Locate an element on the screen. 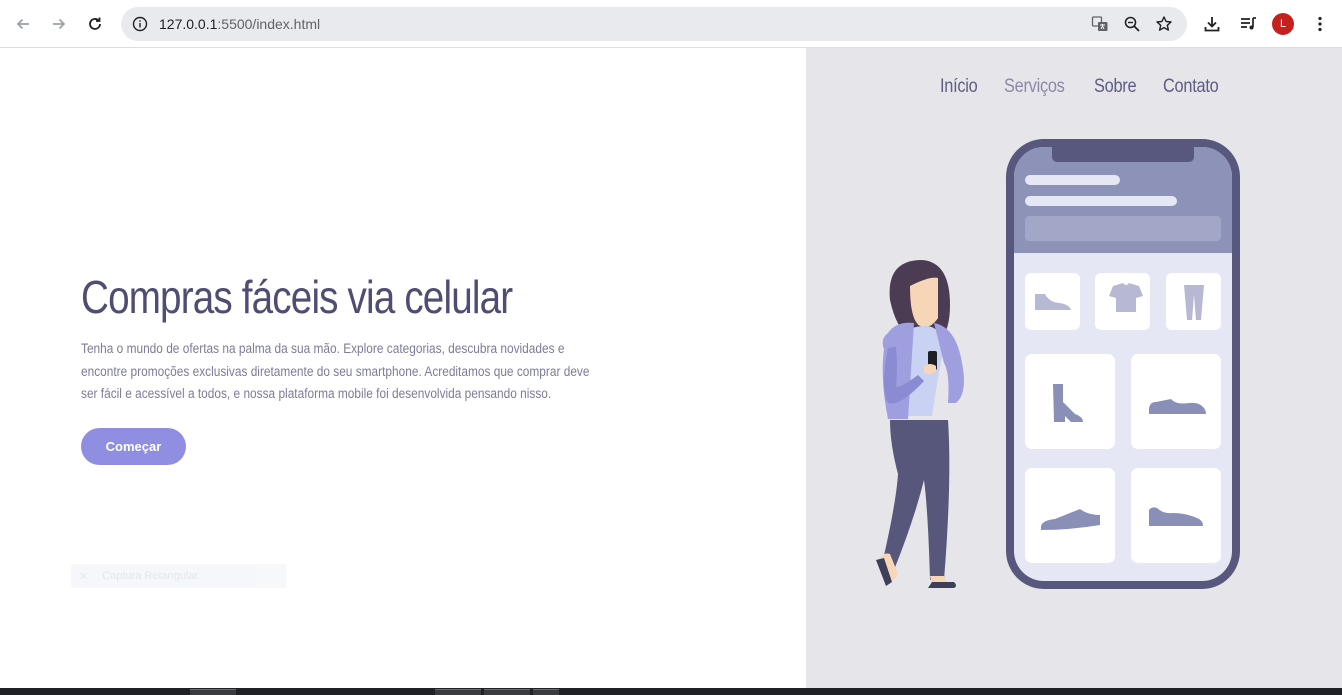 The width and height of the screenshot is (1342, 695). download-icon is located at coordinates (1212, 24).